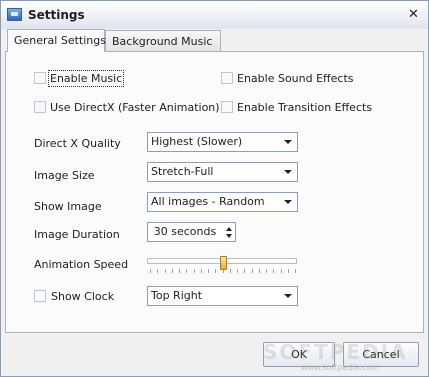  I want to click on directx-quality-select: Highest (Slower), so click(222, 142).